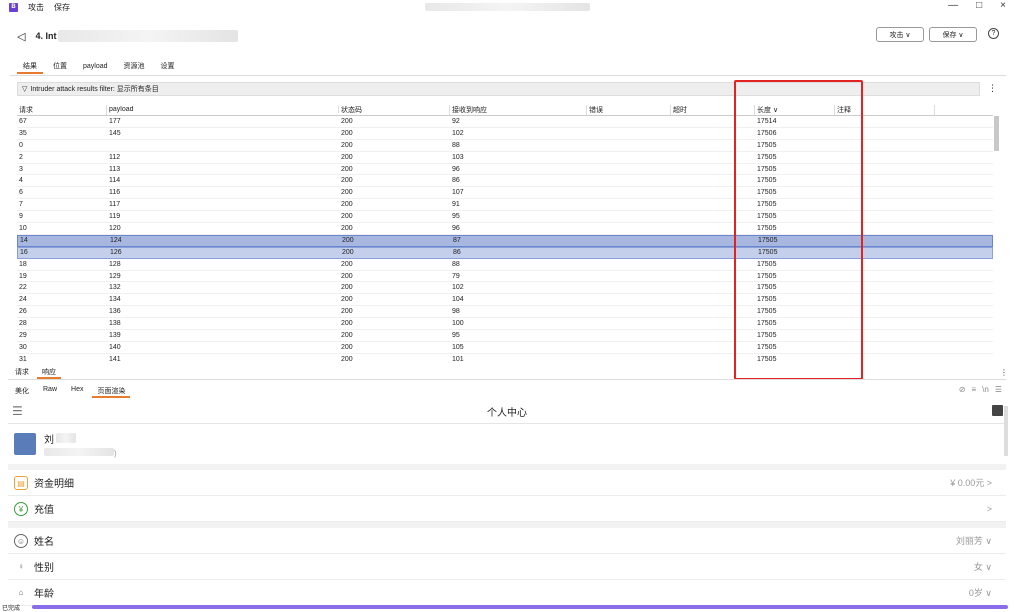 The image size is (1014, 612). What do you see at coordinates (62, 109) in the screenshot?
I see `col-request: 请求` at bounding box center [62, 109].